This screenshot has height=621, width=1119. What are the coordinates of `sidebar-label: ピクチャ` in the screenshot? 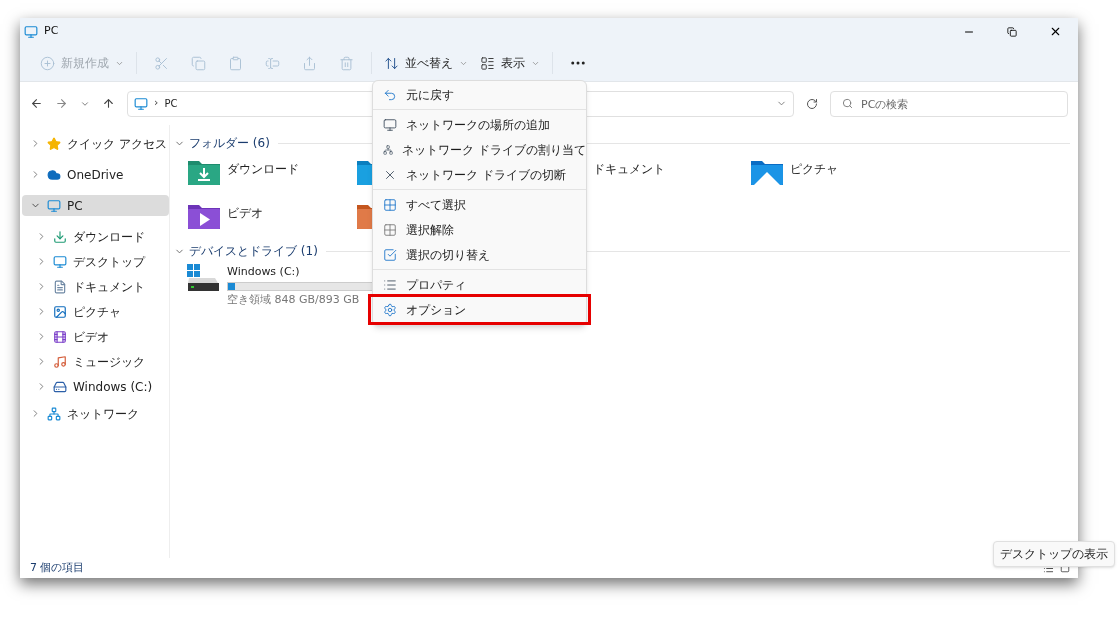 It's located at (97, 312).